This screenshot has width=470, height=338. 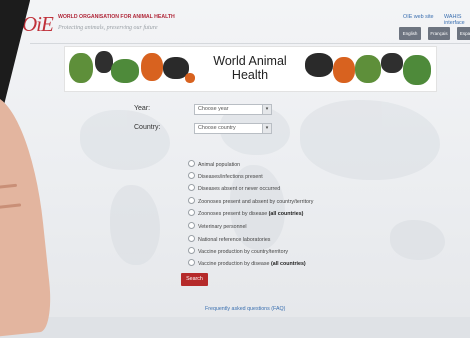 What do you see at coordinates (319, 65) in the screenshot?
I see `dog-illustration-right` at bounding box center [319, 65].